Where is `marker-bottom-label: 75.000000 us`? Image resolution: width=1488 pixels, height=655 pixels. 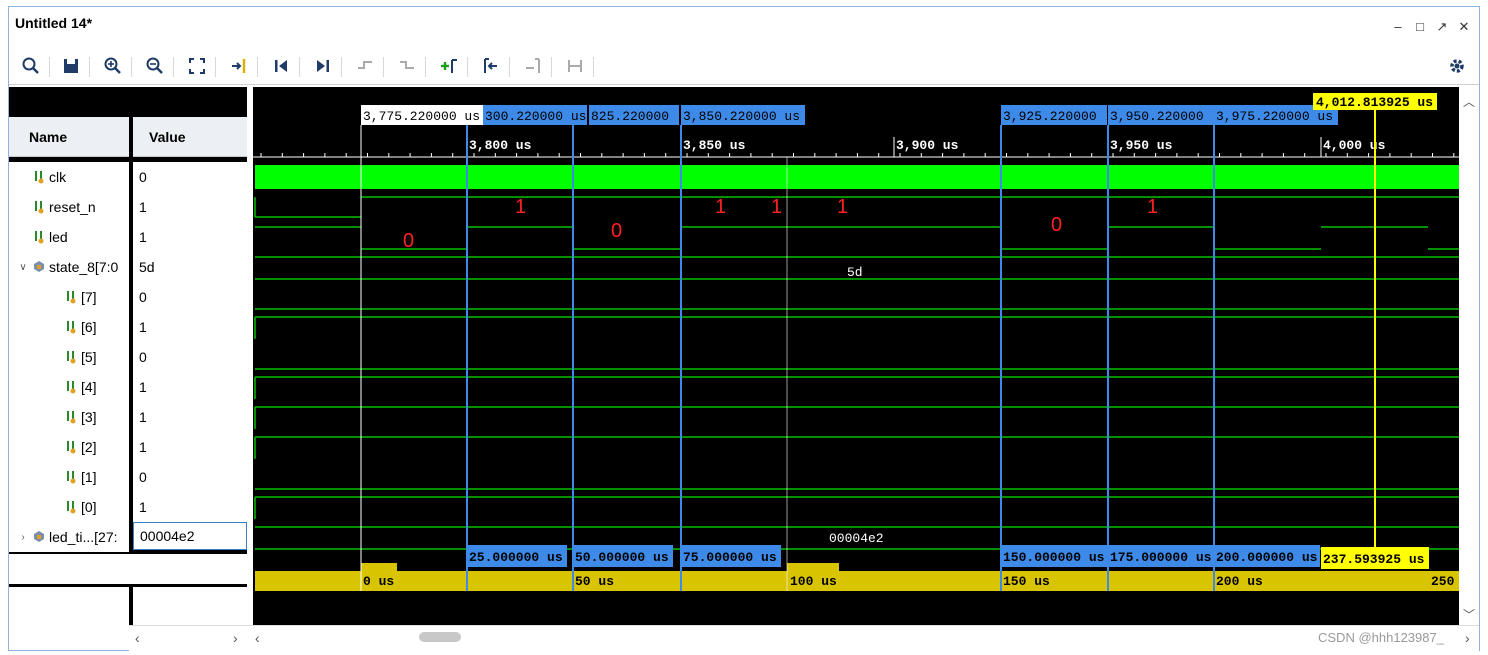 marker-bottom-label: 75.000000 us is located at coordinates (730, 557).